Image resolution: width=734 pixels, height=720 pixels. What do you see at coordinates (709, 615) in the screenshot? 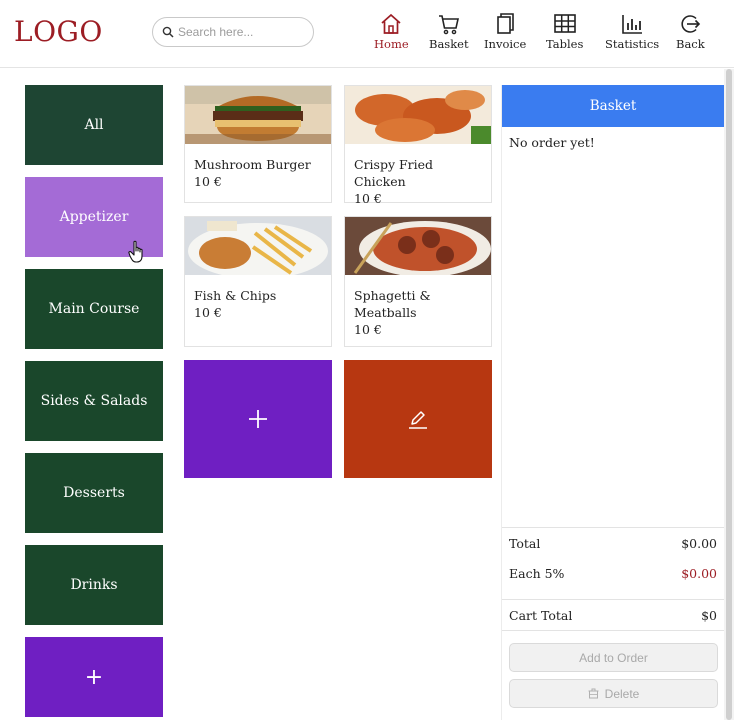
I see `cart-total-value: $0` at bounding box center [709, 615].